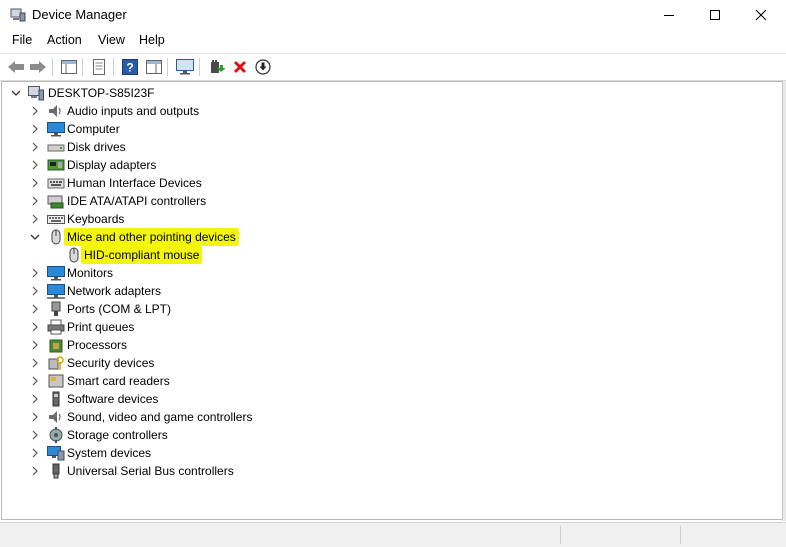 The width and height of the screenshot is (786, 547). I want to click on minimize-icon, so click(669, 15).